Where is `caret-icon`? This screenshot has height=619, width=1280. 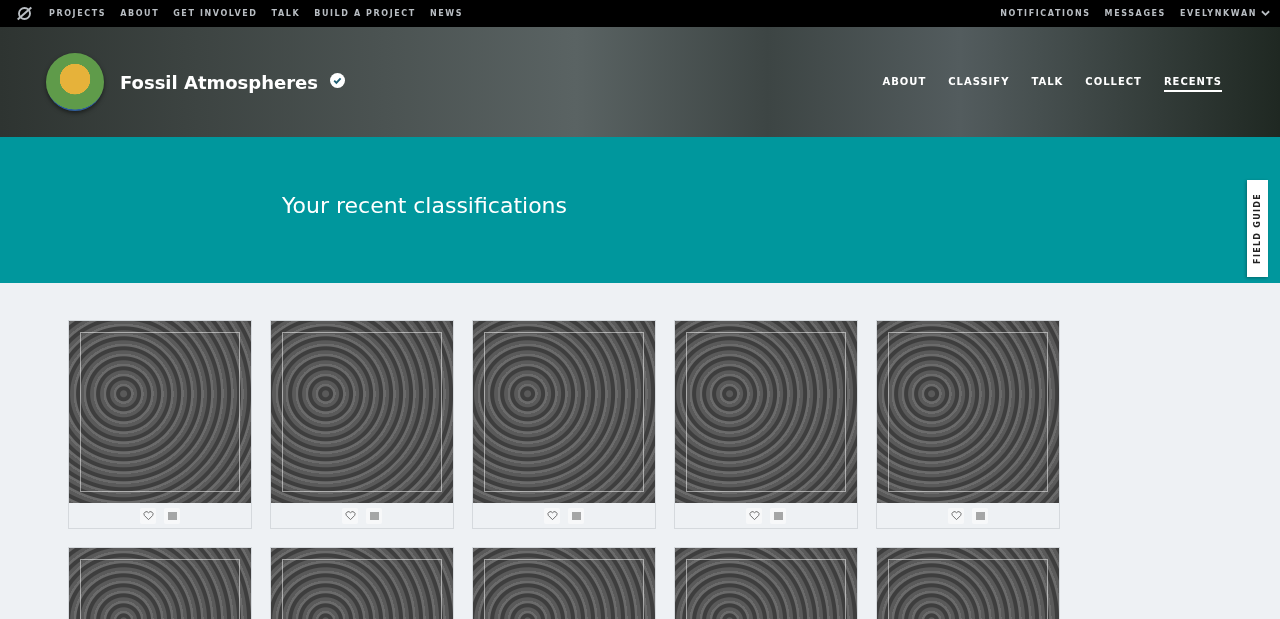 caret-icon is located at coordinates (1265, 13).